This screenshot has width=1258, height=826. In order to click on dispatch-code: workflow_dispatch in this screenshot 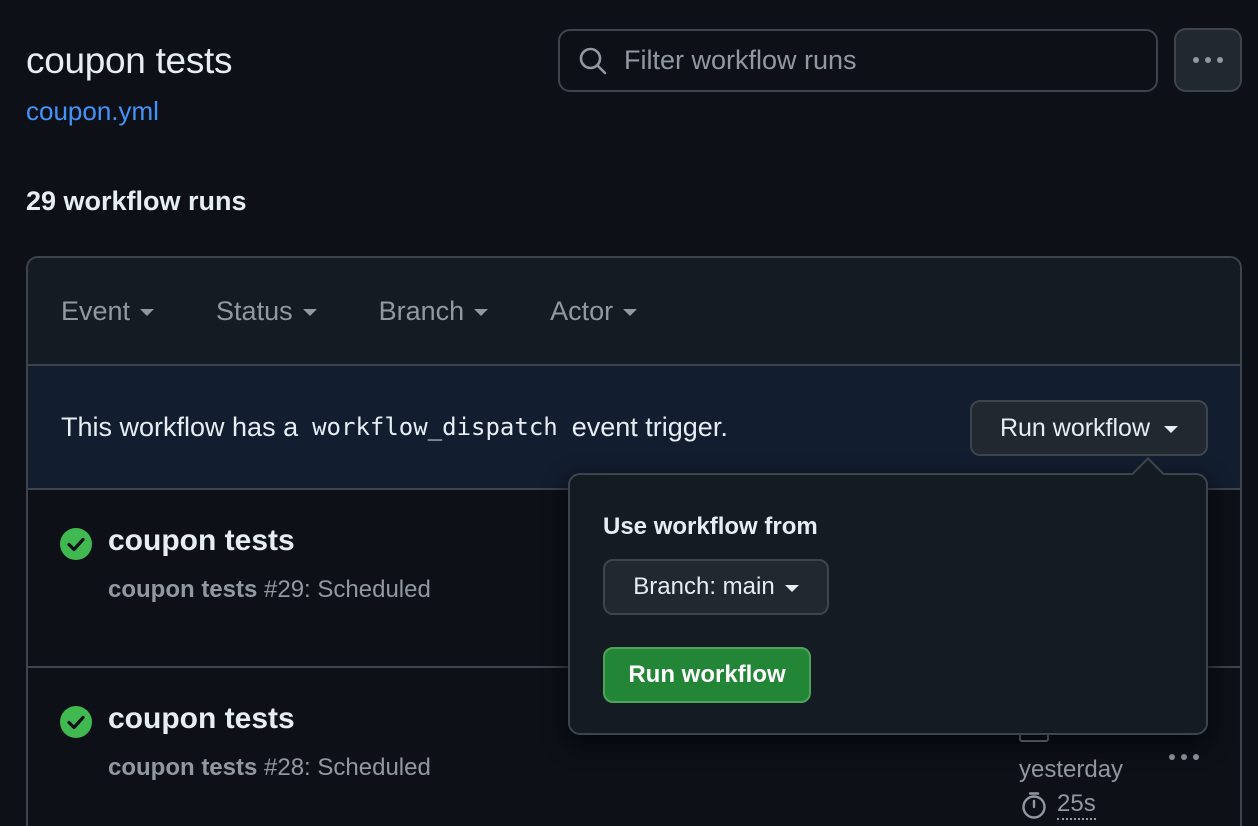, I will do `click(435, 427)`.